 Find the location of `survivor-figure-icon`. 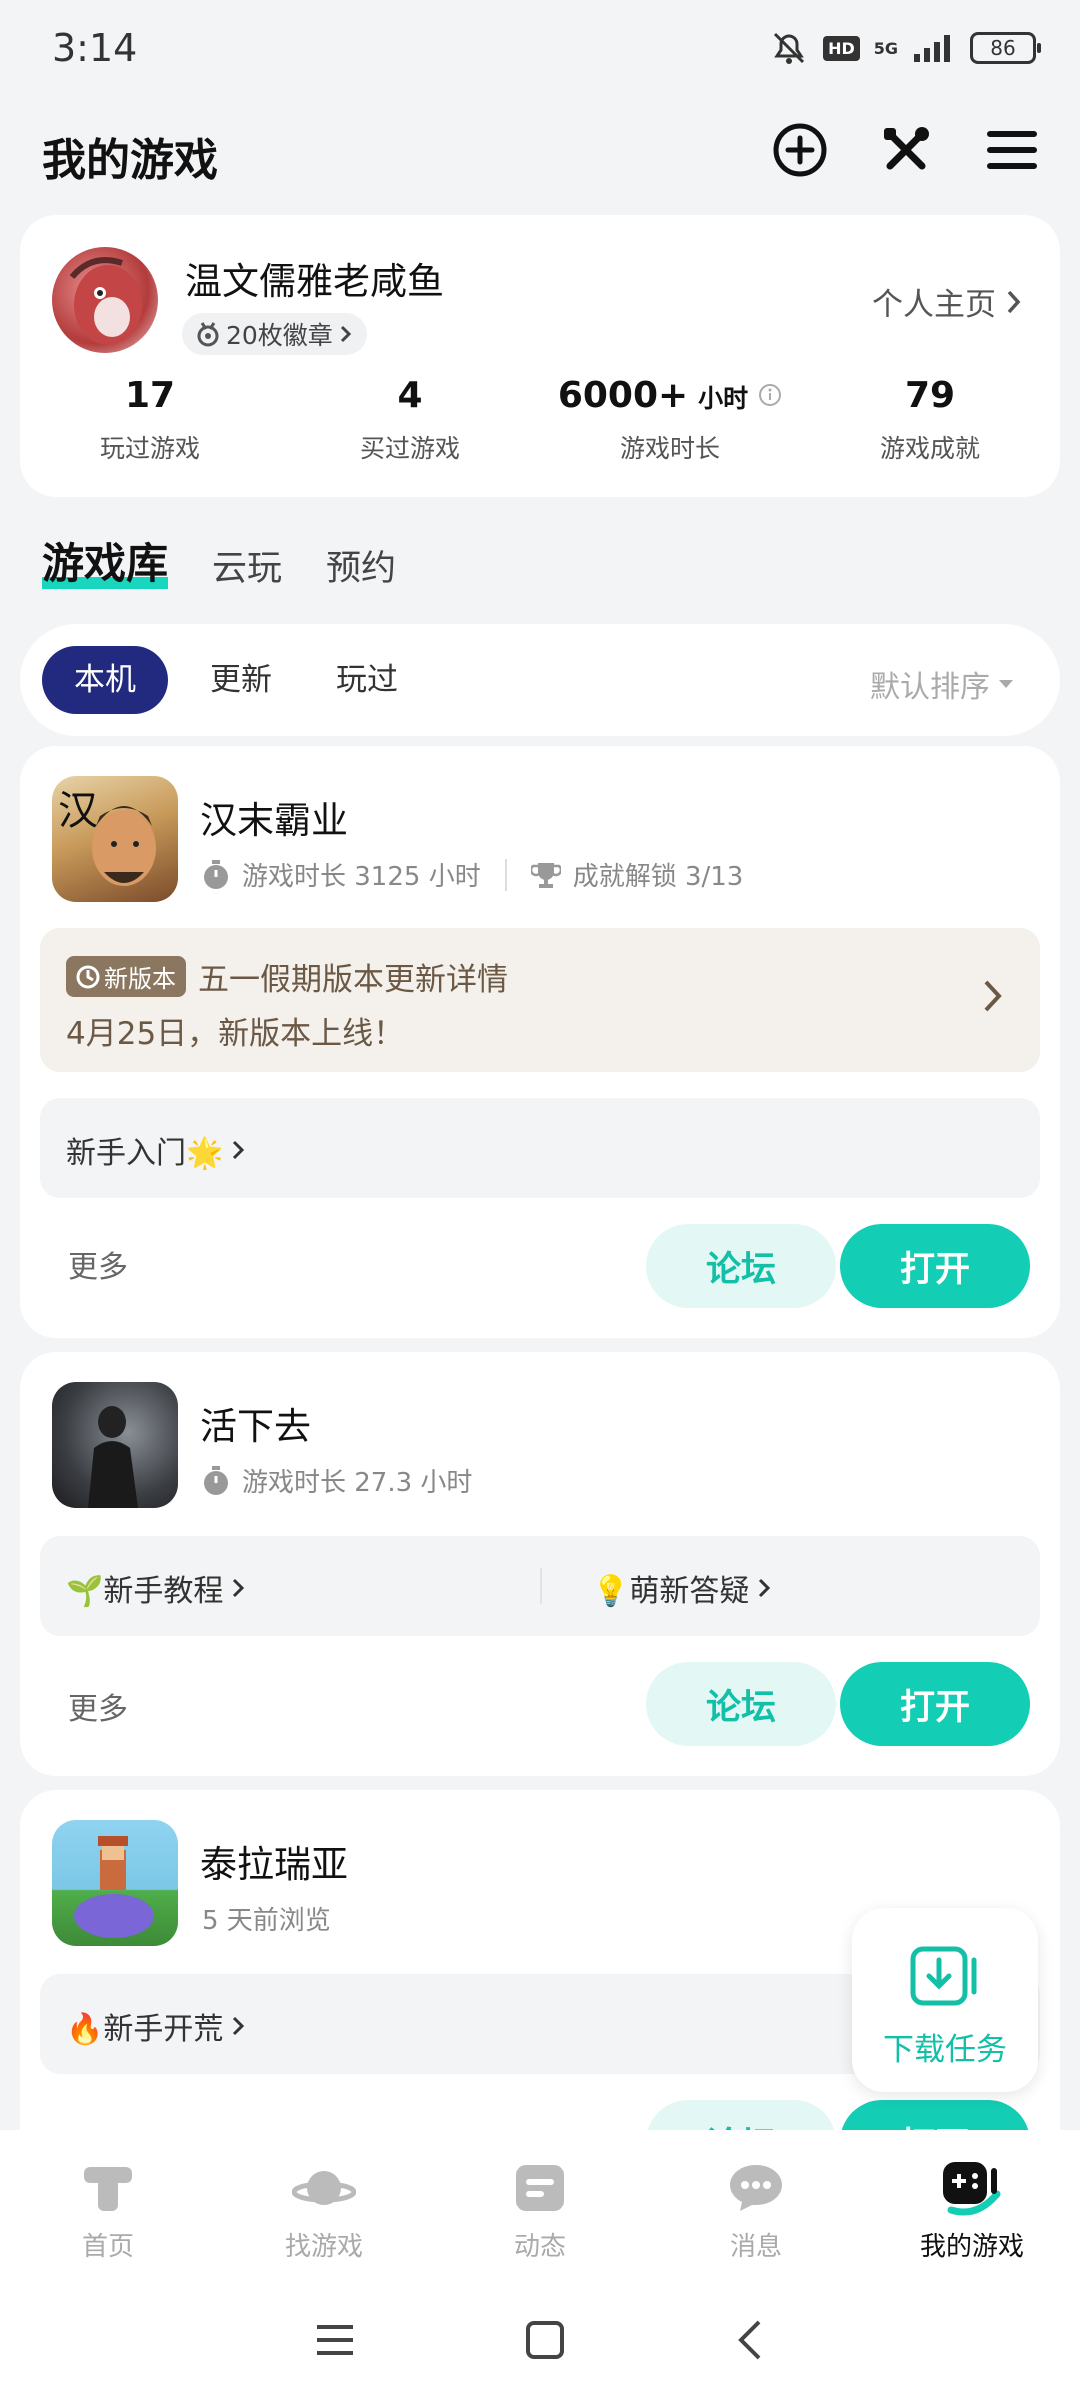

survivor-figure-icon is located at coordinates (113, 1457).